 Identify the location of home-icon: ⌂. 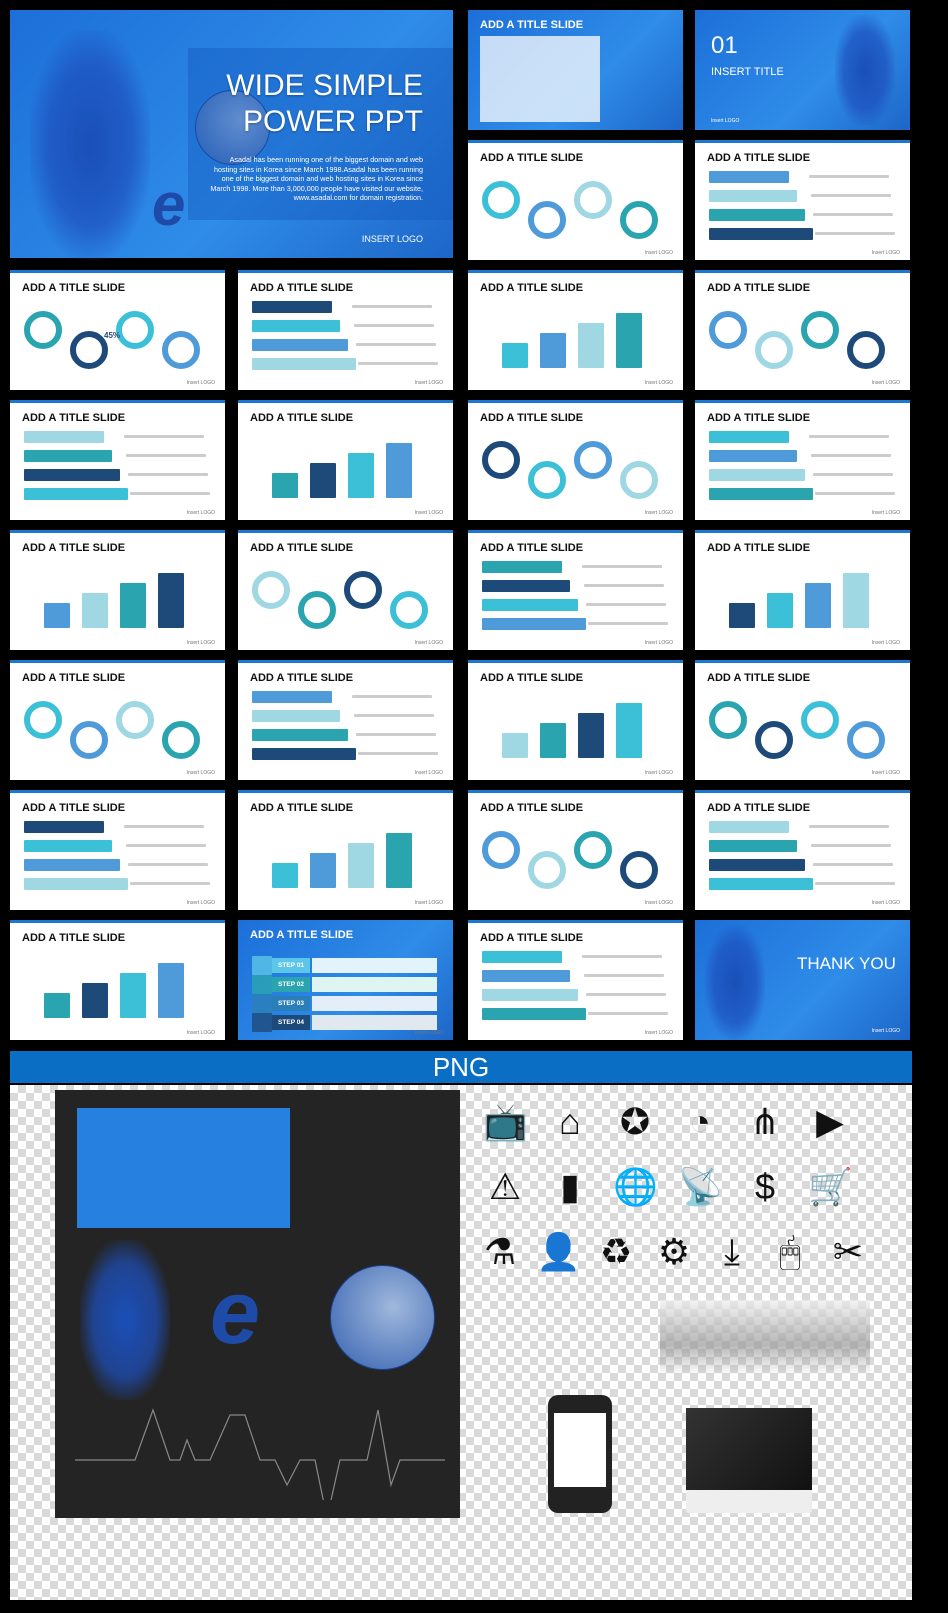
(570, 1121).